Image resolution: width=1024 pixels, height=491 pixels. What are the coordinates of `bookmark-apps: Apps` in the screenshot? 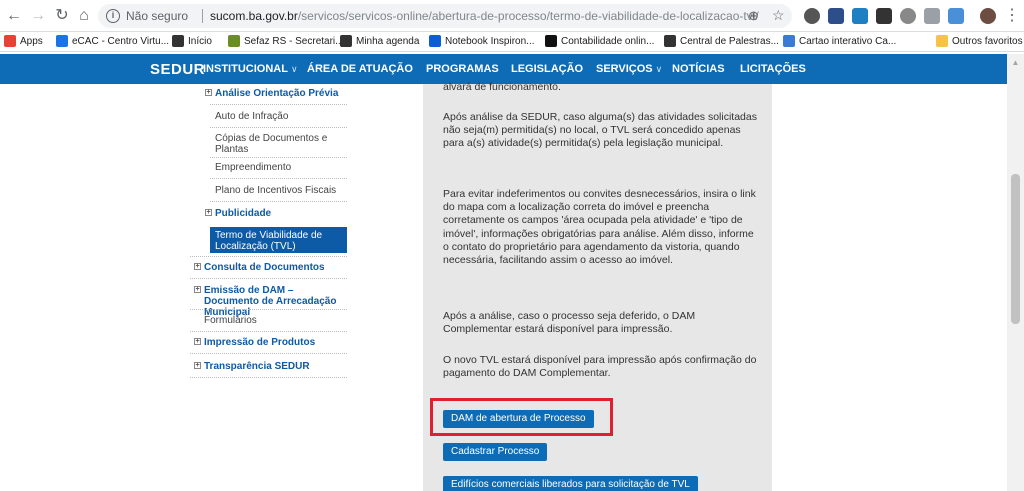 It's located at (23, 41).